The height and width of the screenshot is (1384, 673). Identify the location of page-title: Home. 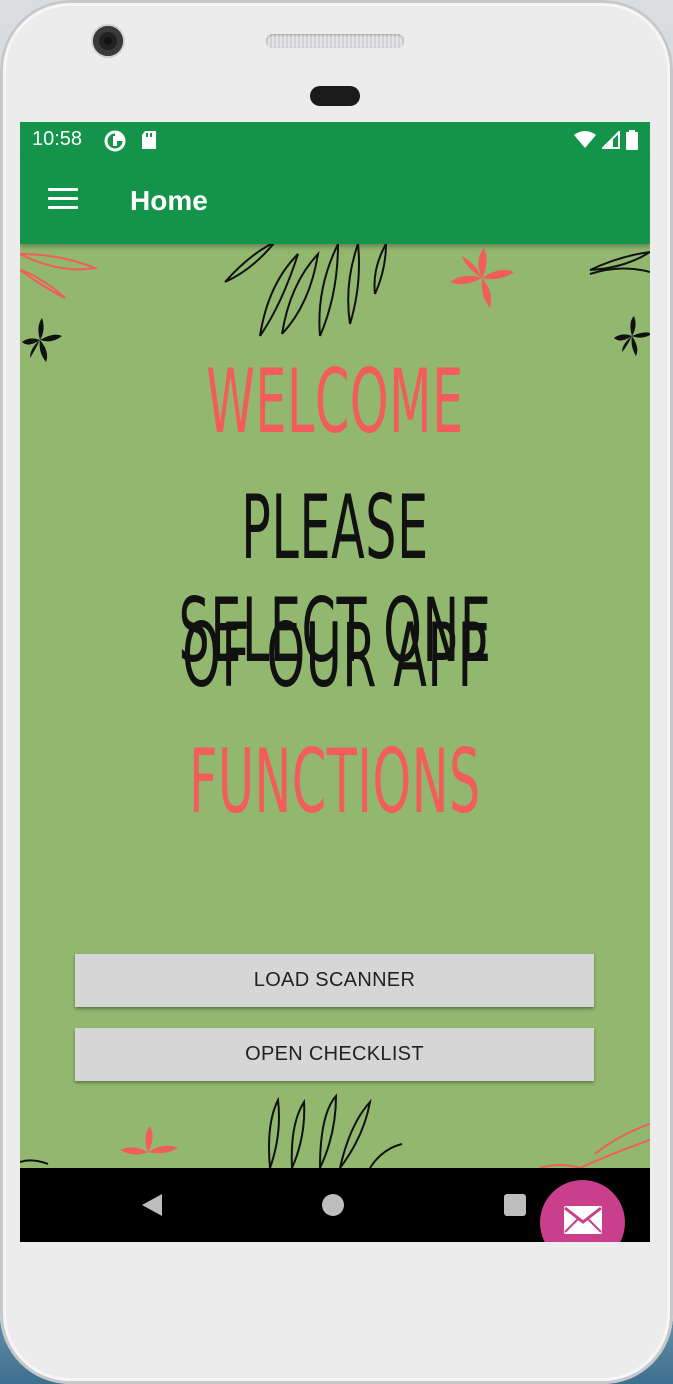
(169, 200).